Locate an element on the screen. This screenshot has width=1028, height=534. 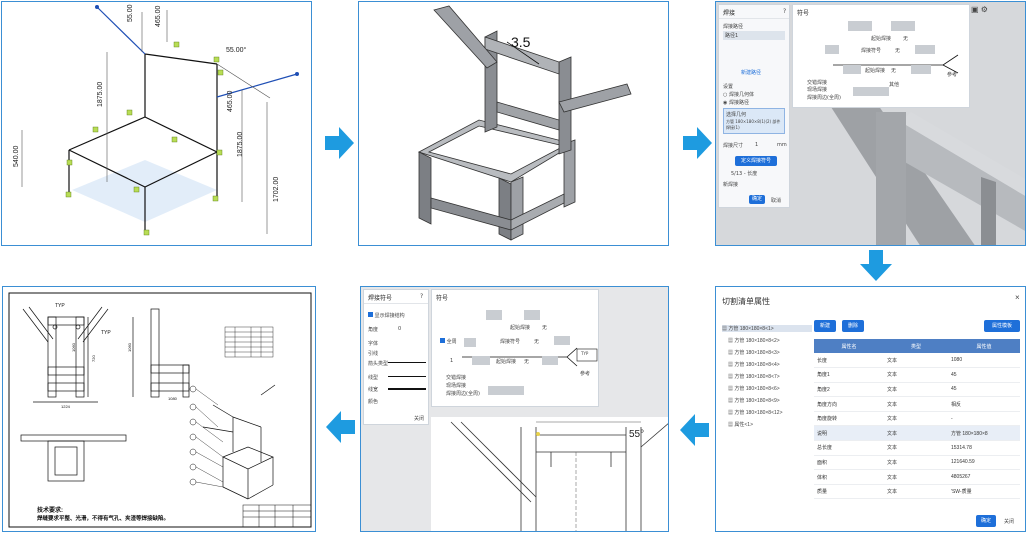
template-button: 属性模板 is located at coordinates (1002, 326).